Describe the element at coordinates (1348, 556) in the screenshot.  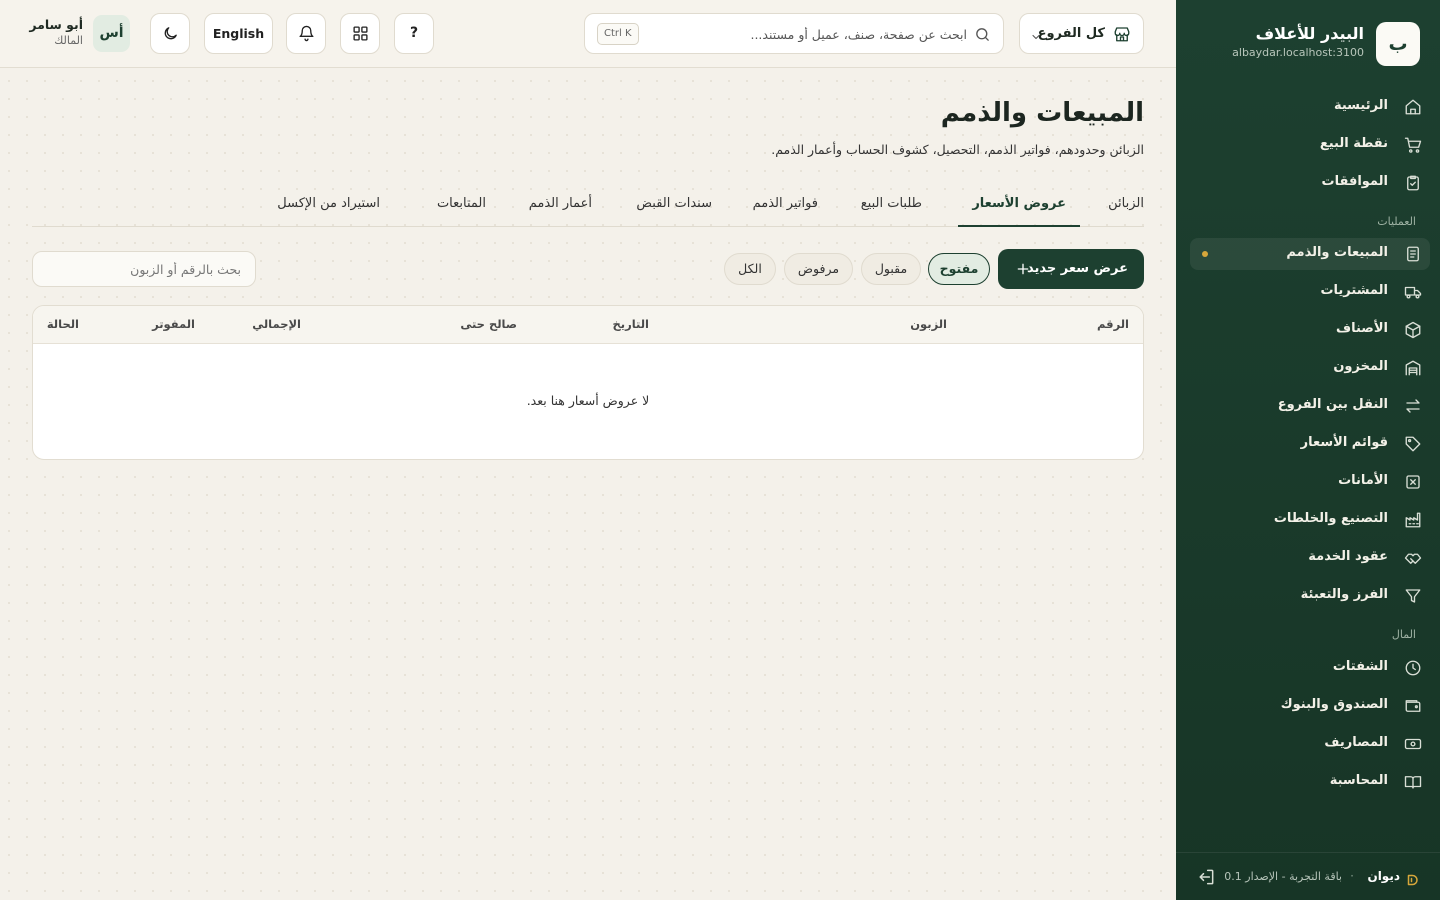
I see `sidebar-item-label: عقود الخدمة` at that location.